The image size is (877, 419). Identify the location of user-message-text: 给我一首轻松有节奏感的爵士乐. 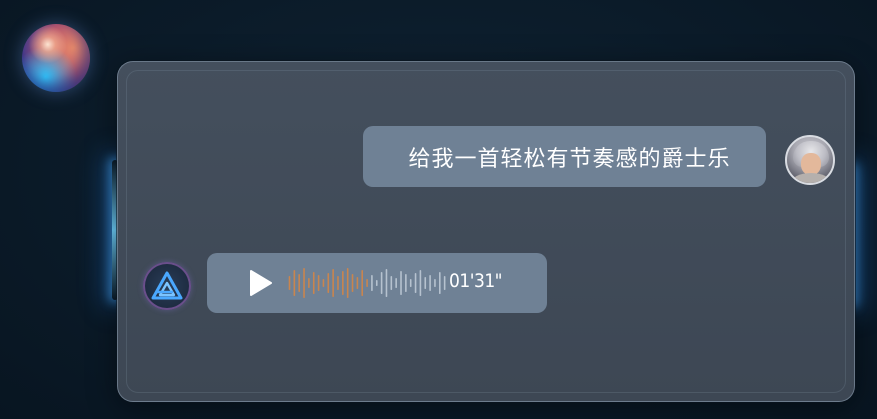
(569, 159).